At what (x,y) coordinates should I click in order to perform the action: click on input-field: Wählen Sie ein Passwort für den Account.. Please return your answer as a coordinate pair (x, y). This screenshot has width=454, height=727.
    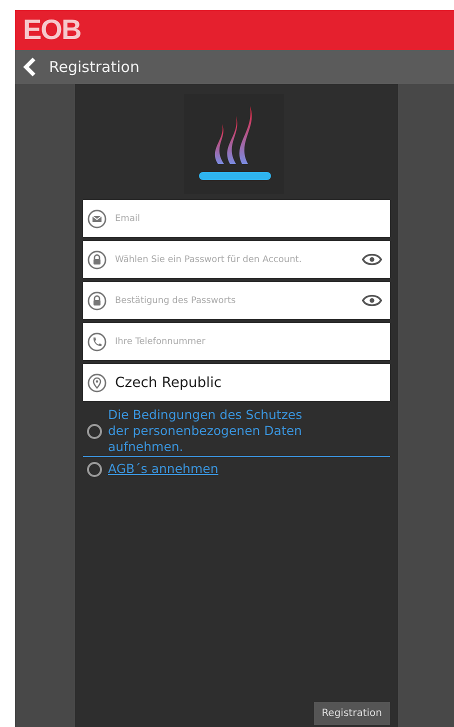
    Looking at the image, I should click on (236, 259).